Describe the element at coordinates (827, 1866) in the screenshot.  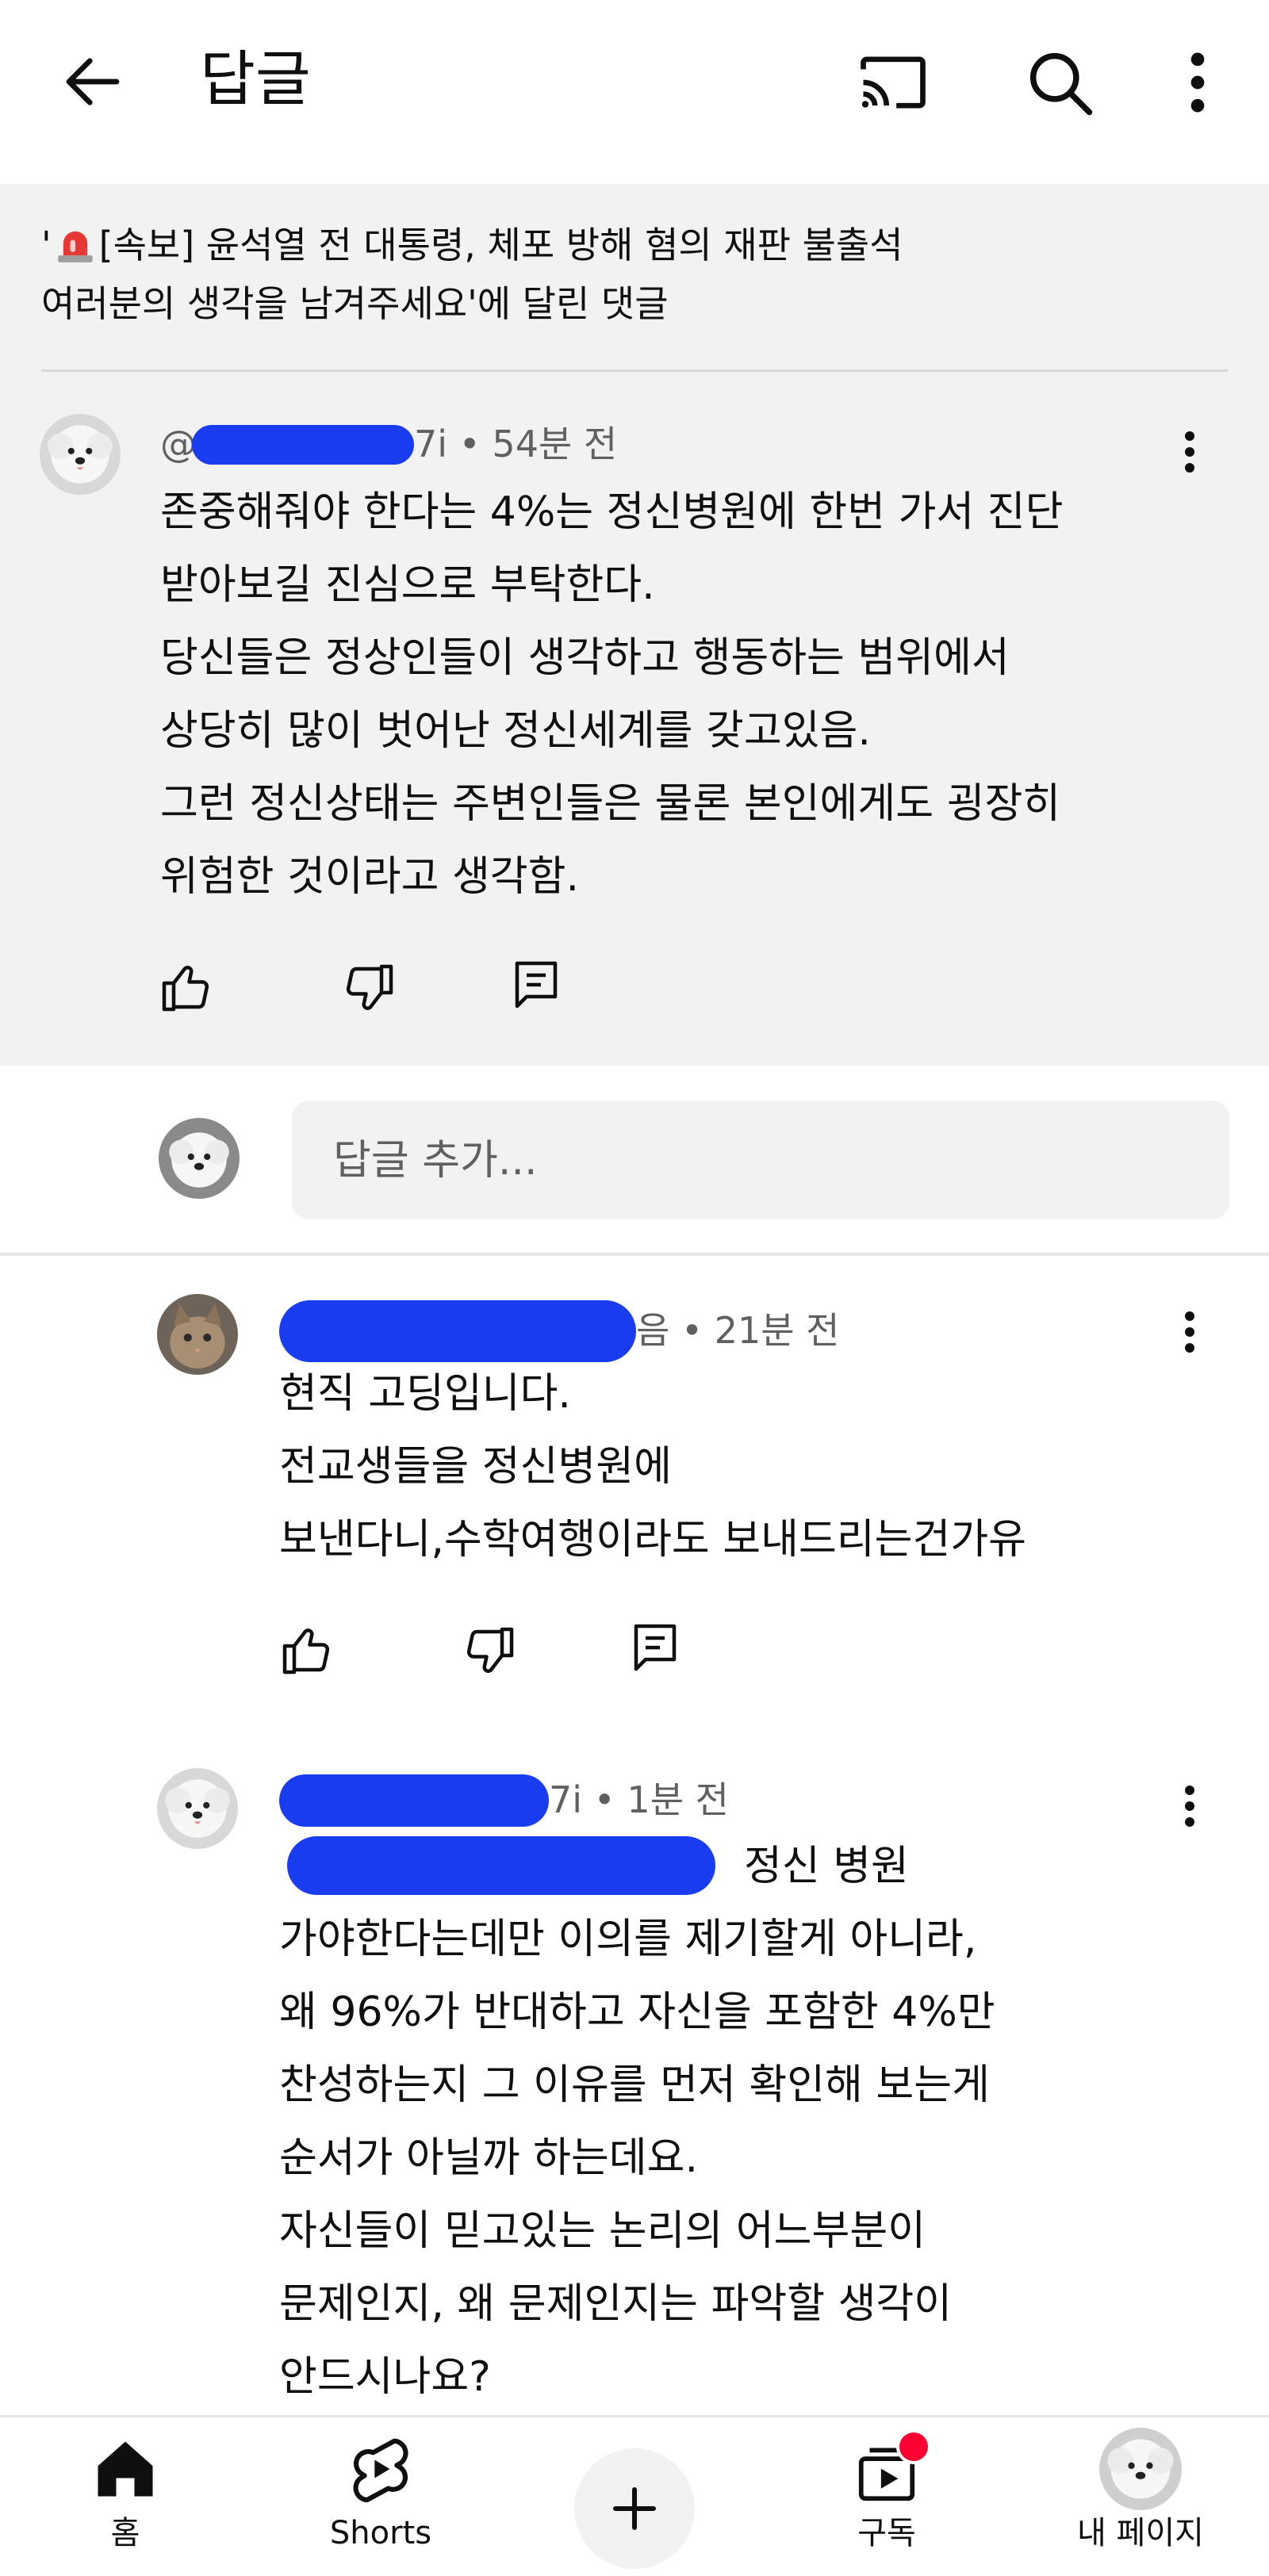
I see `mention-trailing-text: 정신 병원` at that location.